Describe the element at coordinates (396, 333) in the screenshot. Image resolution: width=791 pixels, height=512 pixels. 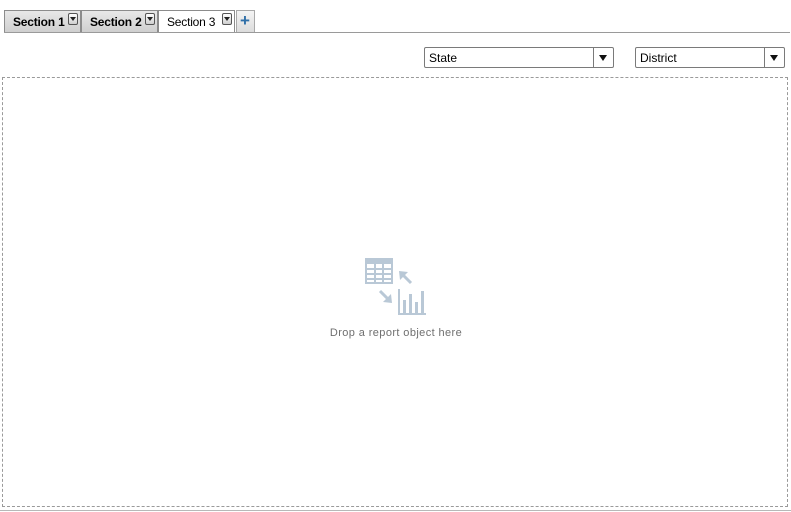
I see `drop-zone-message: Drop a report object here` at that location.